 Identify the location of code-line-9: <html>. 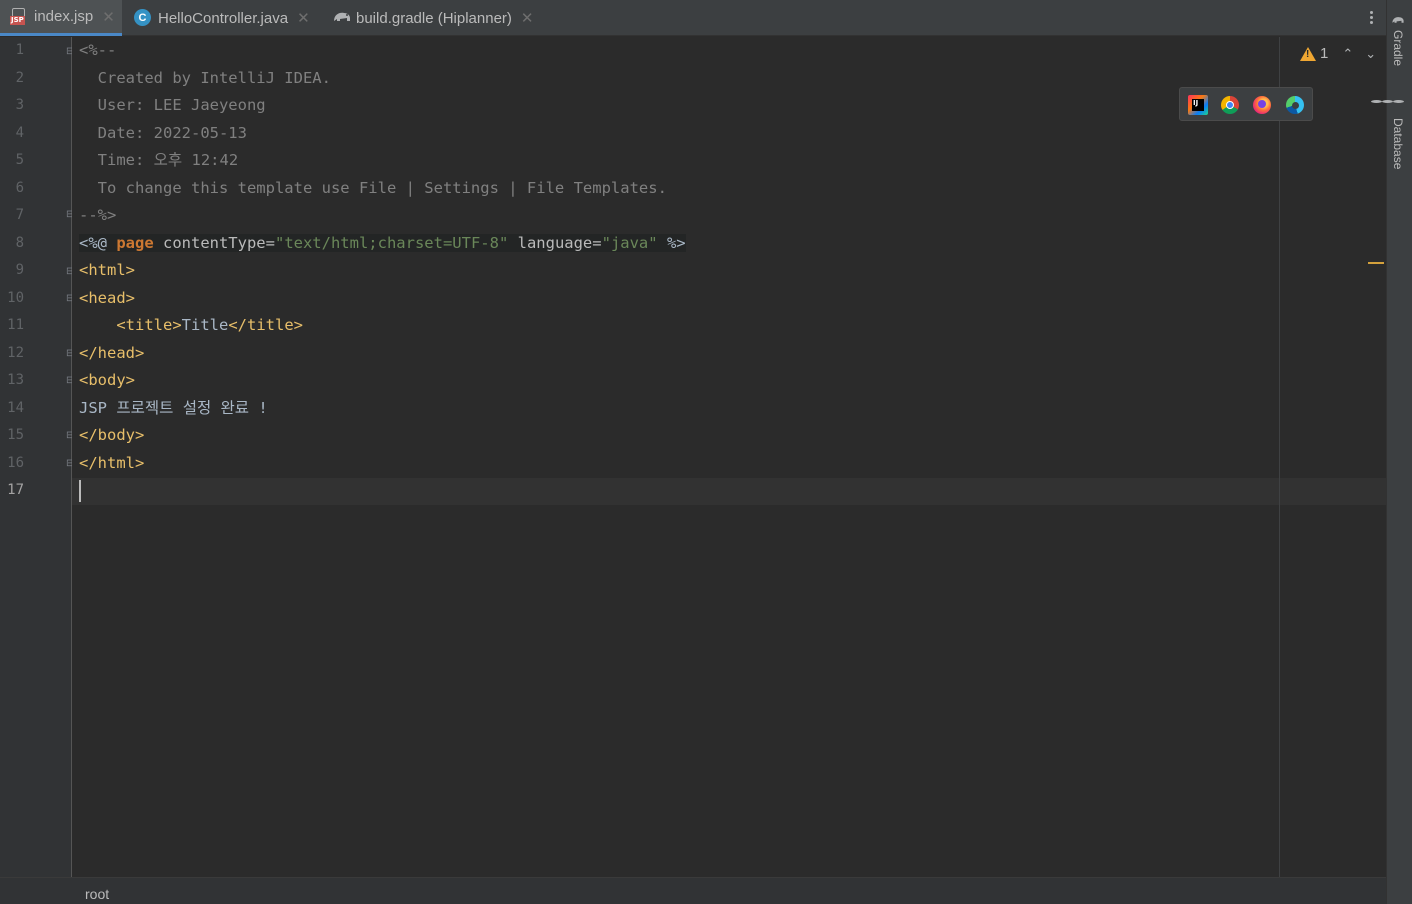
(107, 270).